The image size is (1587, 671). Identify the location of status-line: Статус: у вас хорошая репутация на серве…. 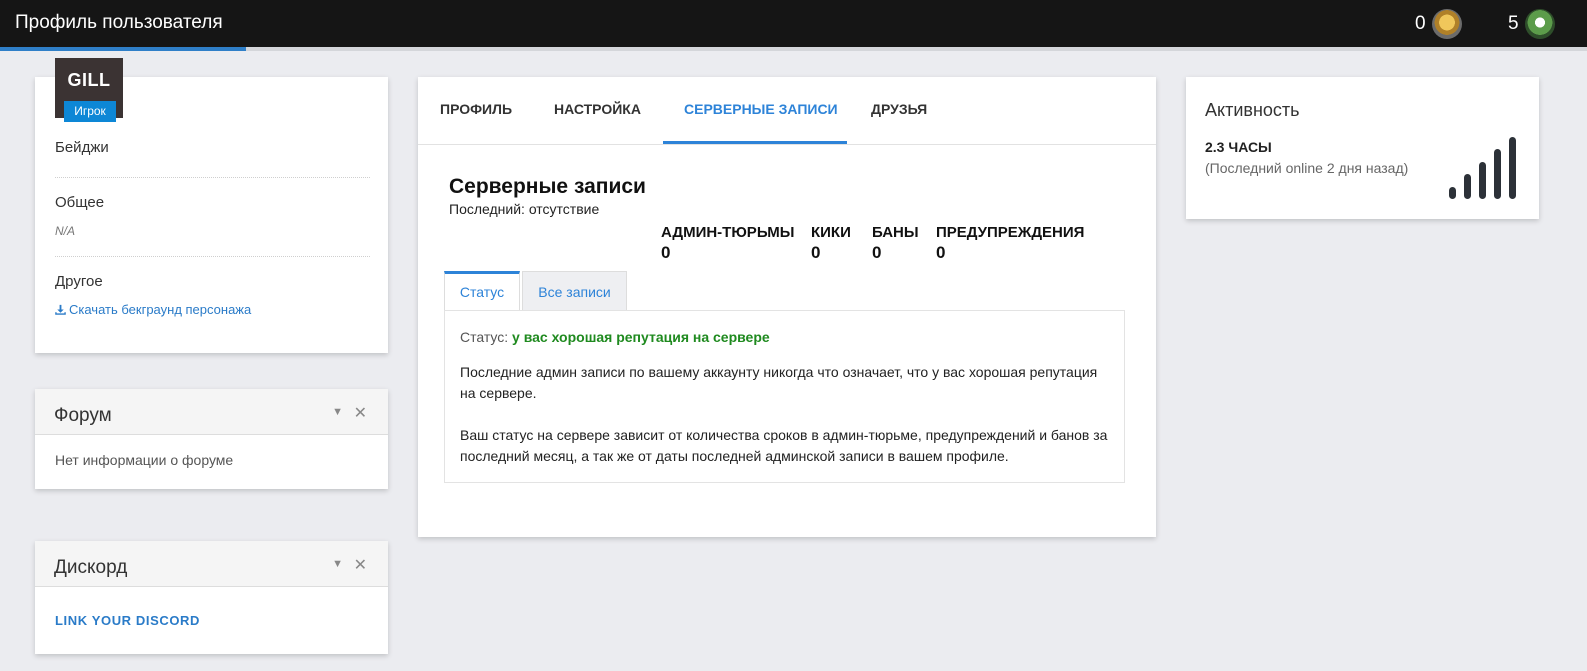
(615, 337).